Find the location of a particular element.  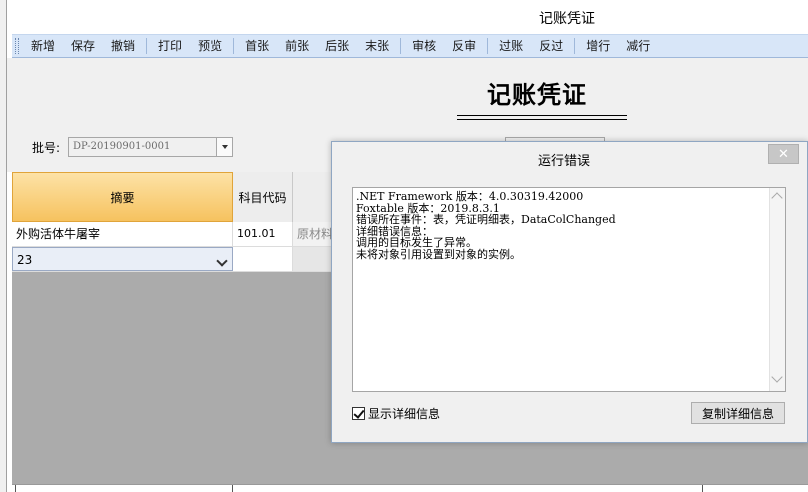

main-toolbar: 新增 保存 撤销 打印 预览 首张 前张 后张 末张 审核 反审 过账 反过 增行 减行 is located at coordinates (410, 46).